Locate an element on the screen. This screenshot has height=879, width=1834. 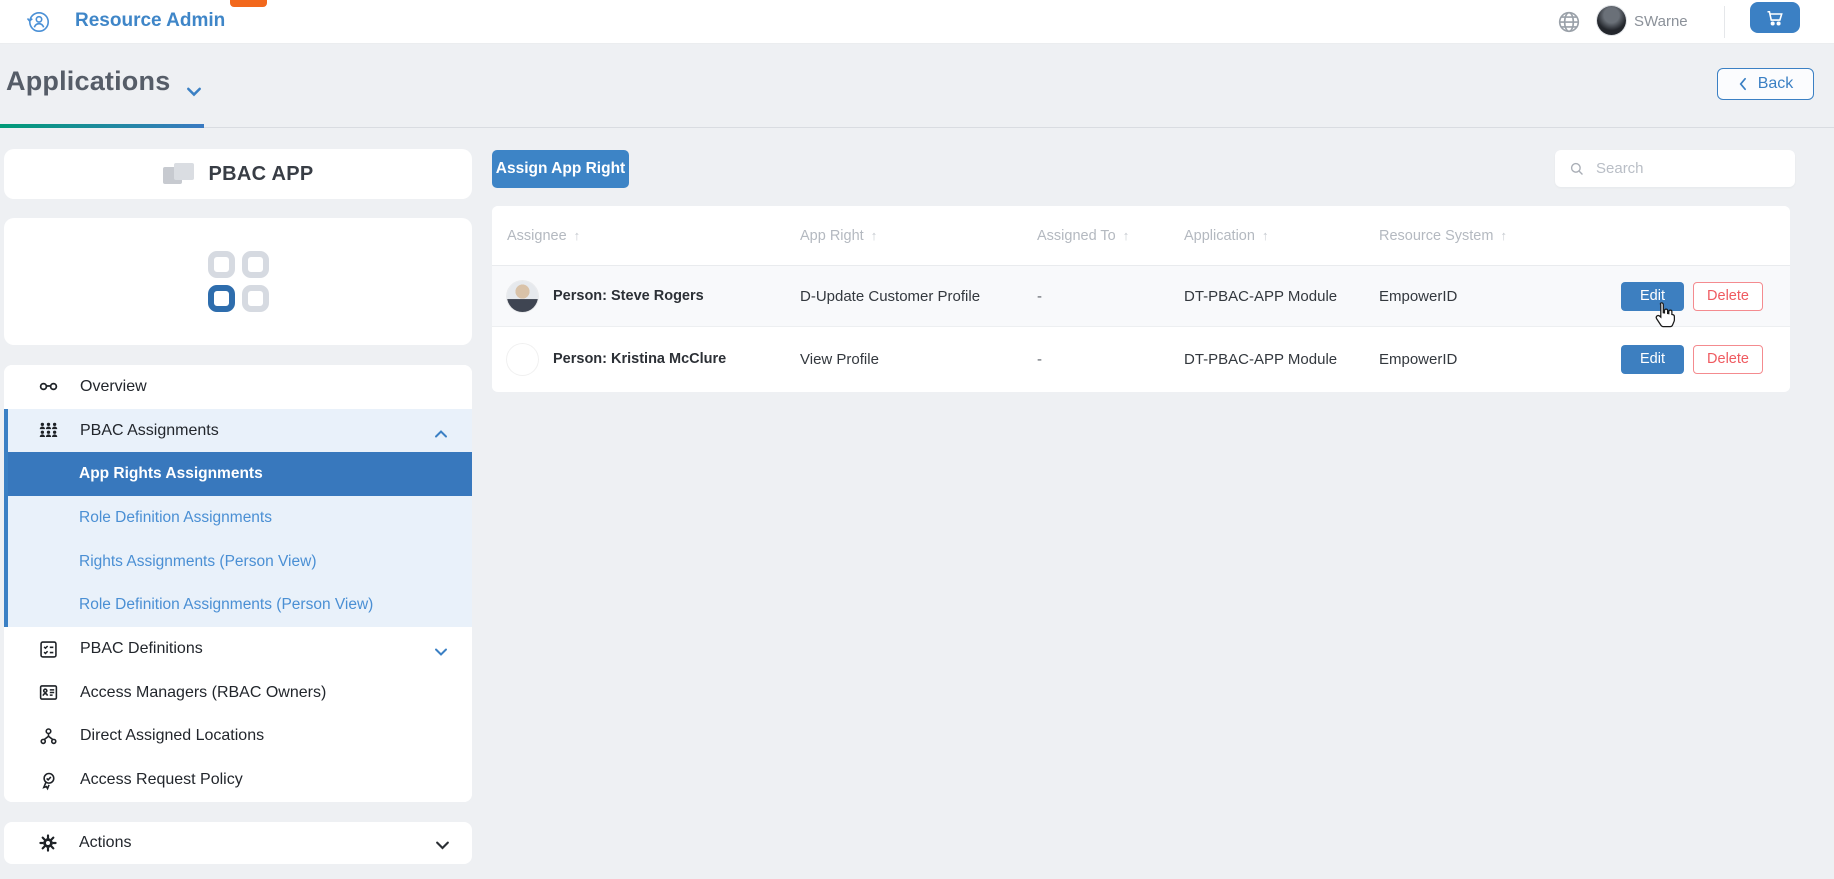
globe-icon is located at coordinates (1569, 22).